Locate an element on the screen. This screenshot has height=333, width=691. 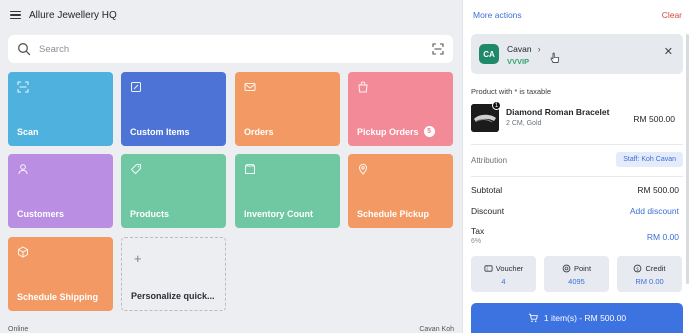
tile-custom-items: Custom Items is located at coordinates (173, 109).